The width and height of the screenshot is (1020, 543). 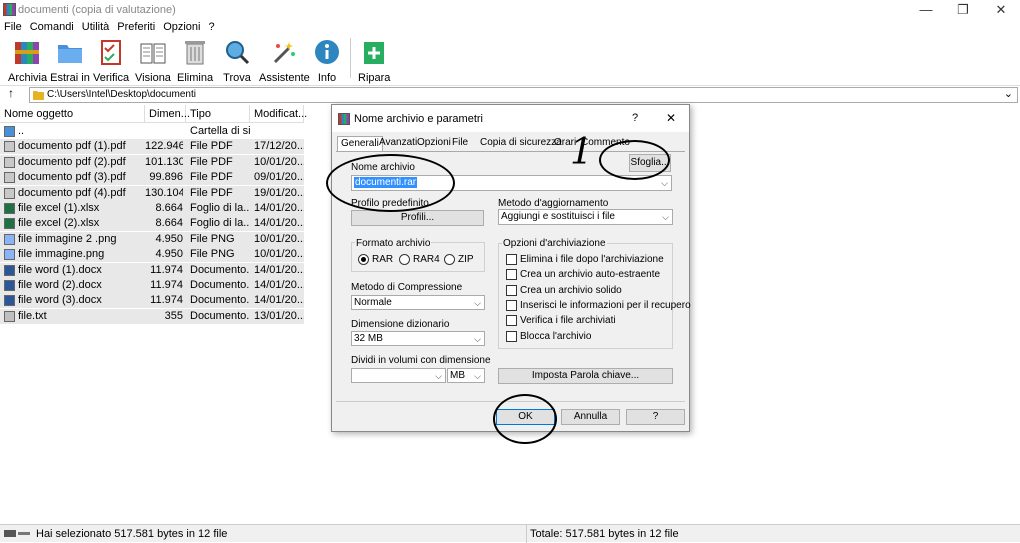 What do you see at coordinates (218, 114) in the screenshot?
I see `column-header-type: Tipo` at bounding box center [218, 114].